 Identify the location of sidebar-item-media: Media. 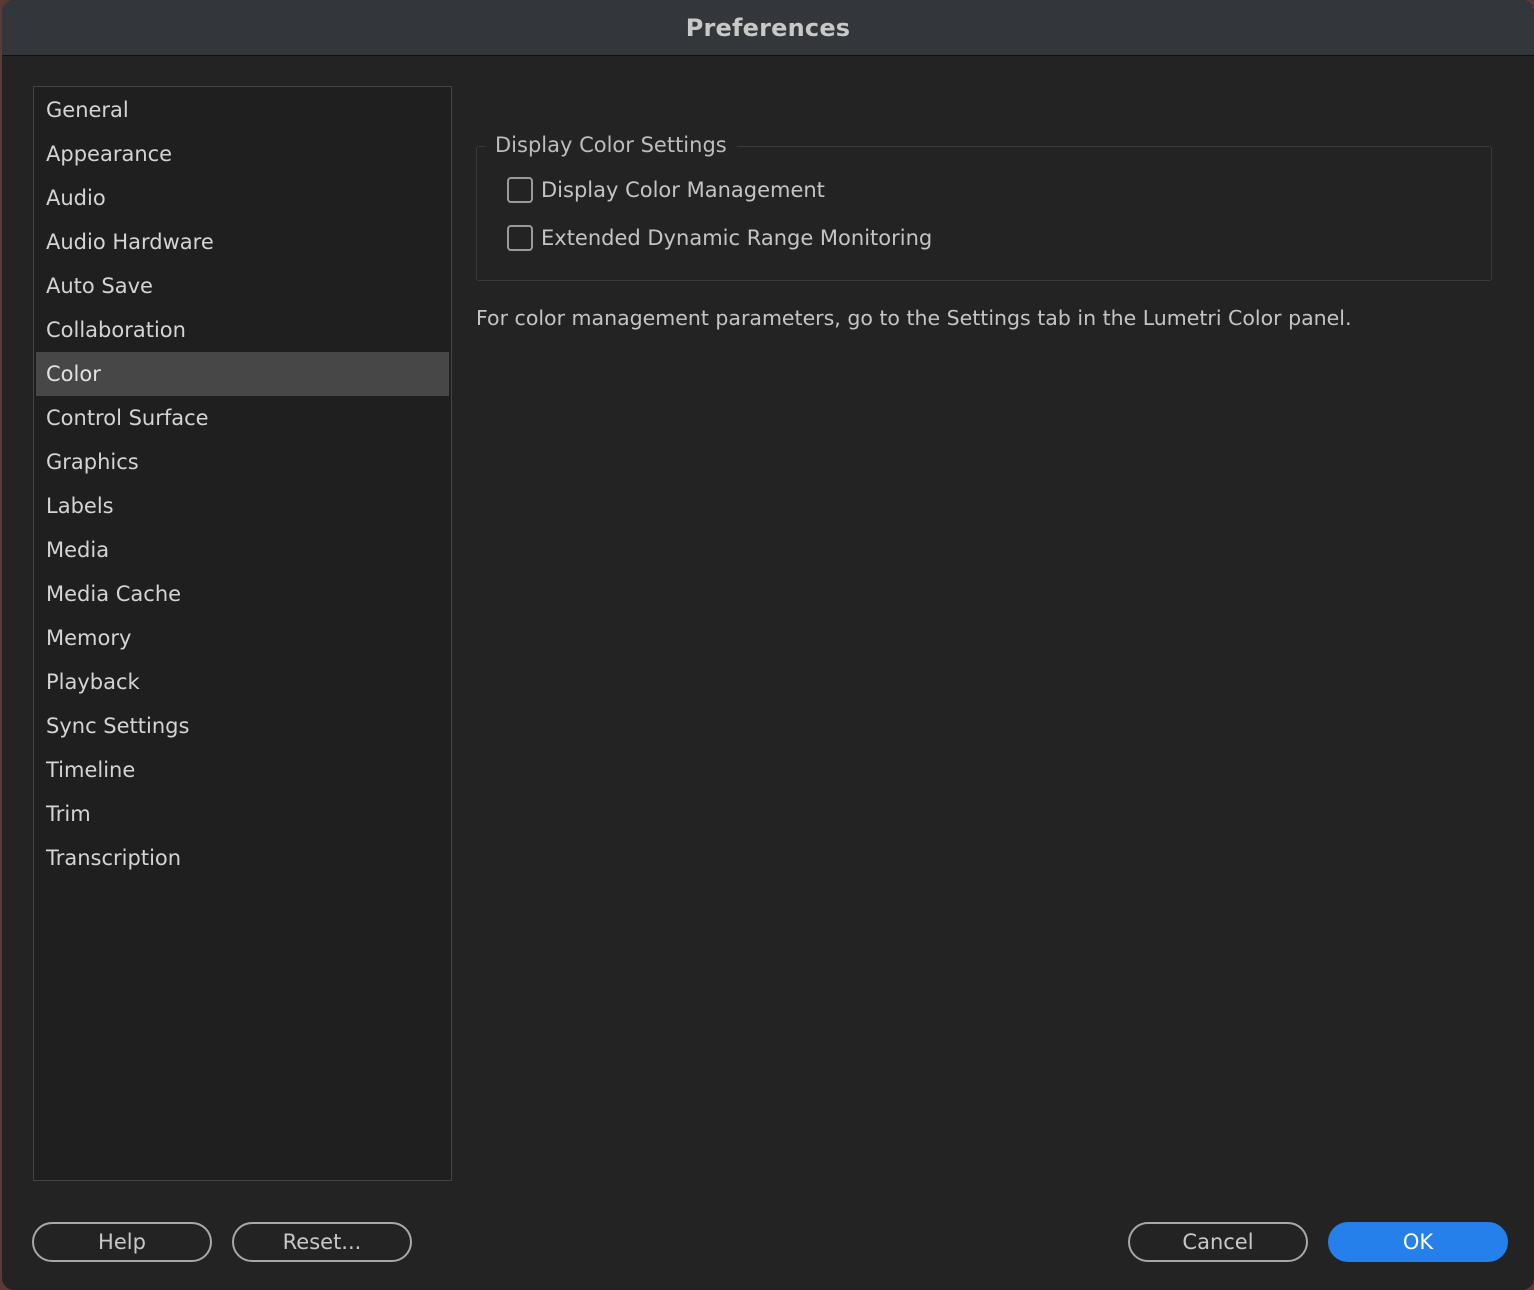
(242, 550).